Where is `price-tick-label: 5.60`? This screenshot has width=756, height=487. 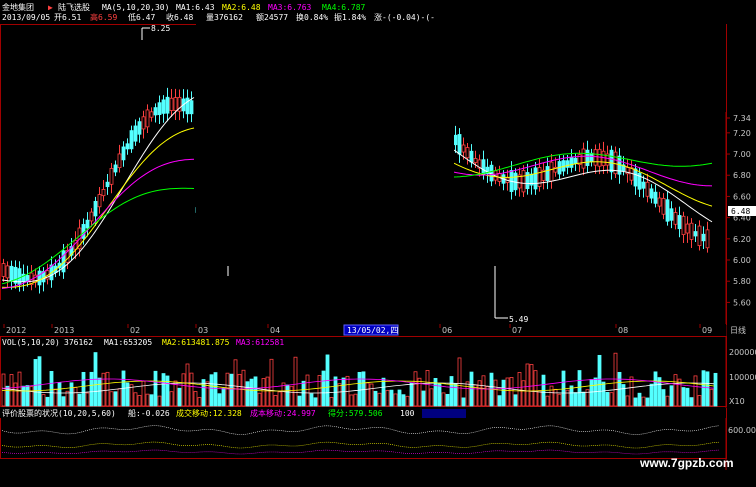
price-tick-label: 5.60 is located at coordinates (742, 302).